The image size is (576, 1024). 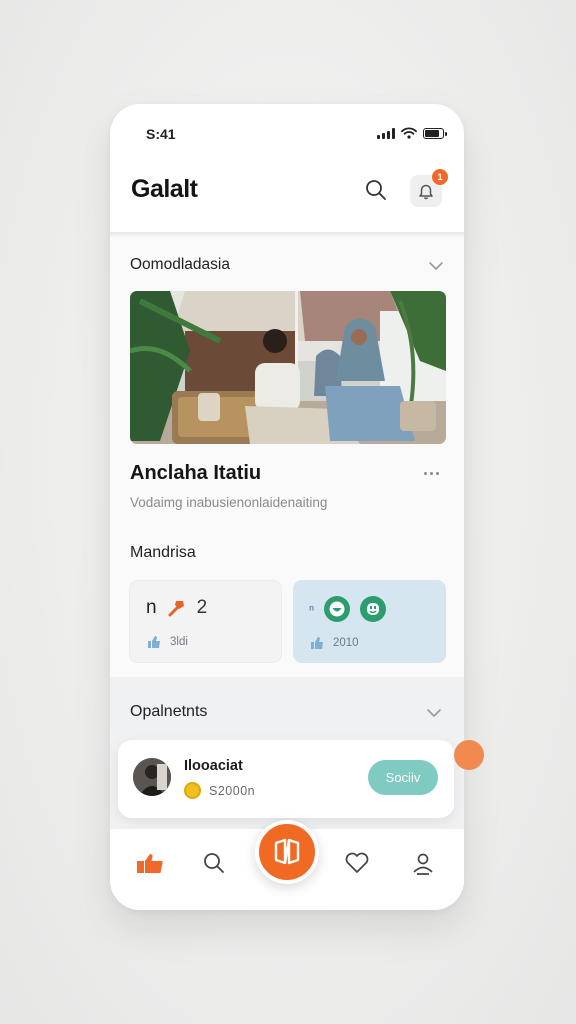 I want to click on nav-home, so click(x=150, y=863).